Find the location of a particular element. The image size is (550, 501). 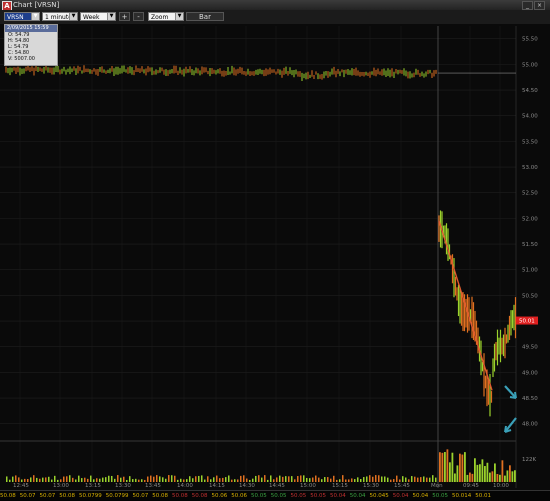

chart-type-button: Bar is located at coordinates (205, 16).